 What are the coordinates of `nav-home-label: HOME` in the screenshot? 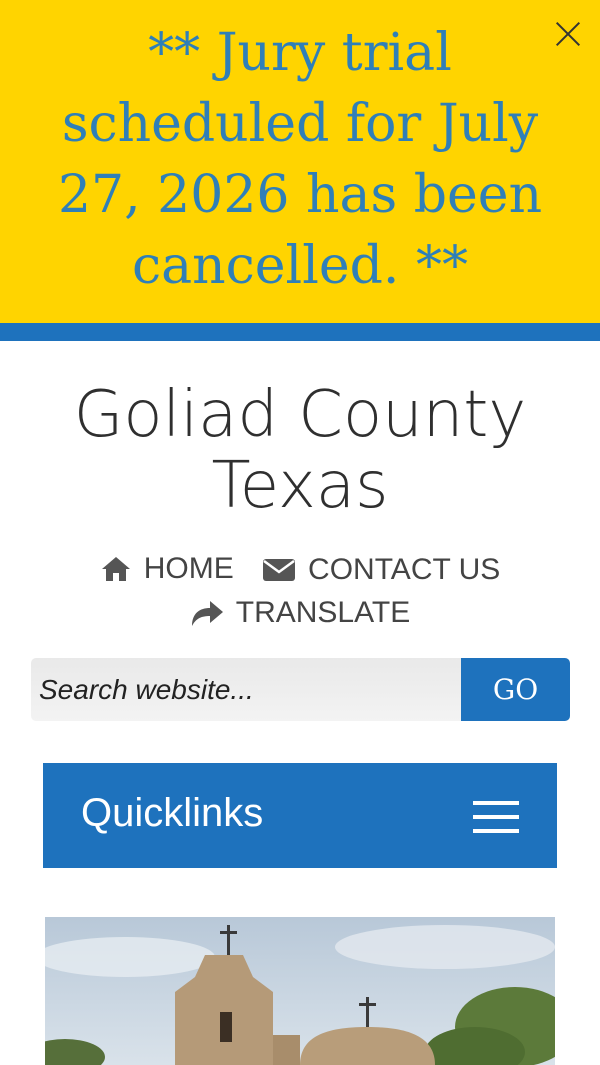 It's located at (188, 568).